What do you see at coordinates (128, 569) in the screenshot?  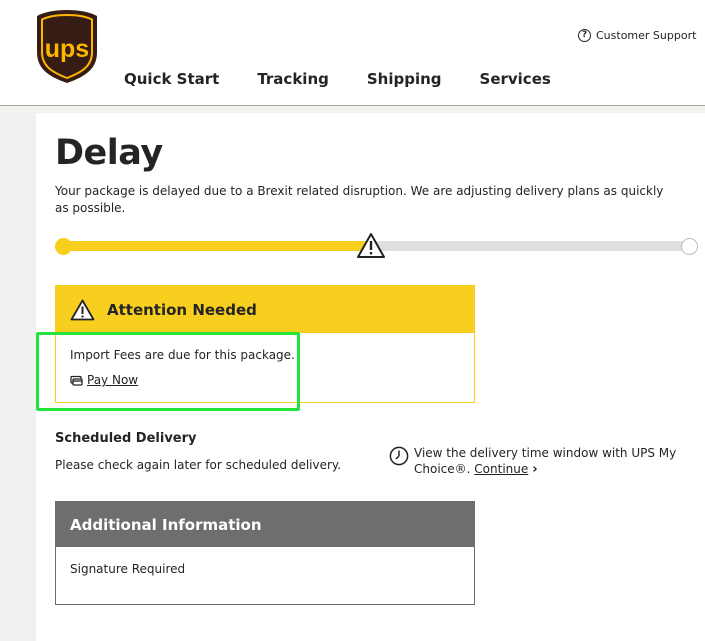 I see `signature-required-text: Signature Required` at bounding box center [128, 569].